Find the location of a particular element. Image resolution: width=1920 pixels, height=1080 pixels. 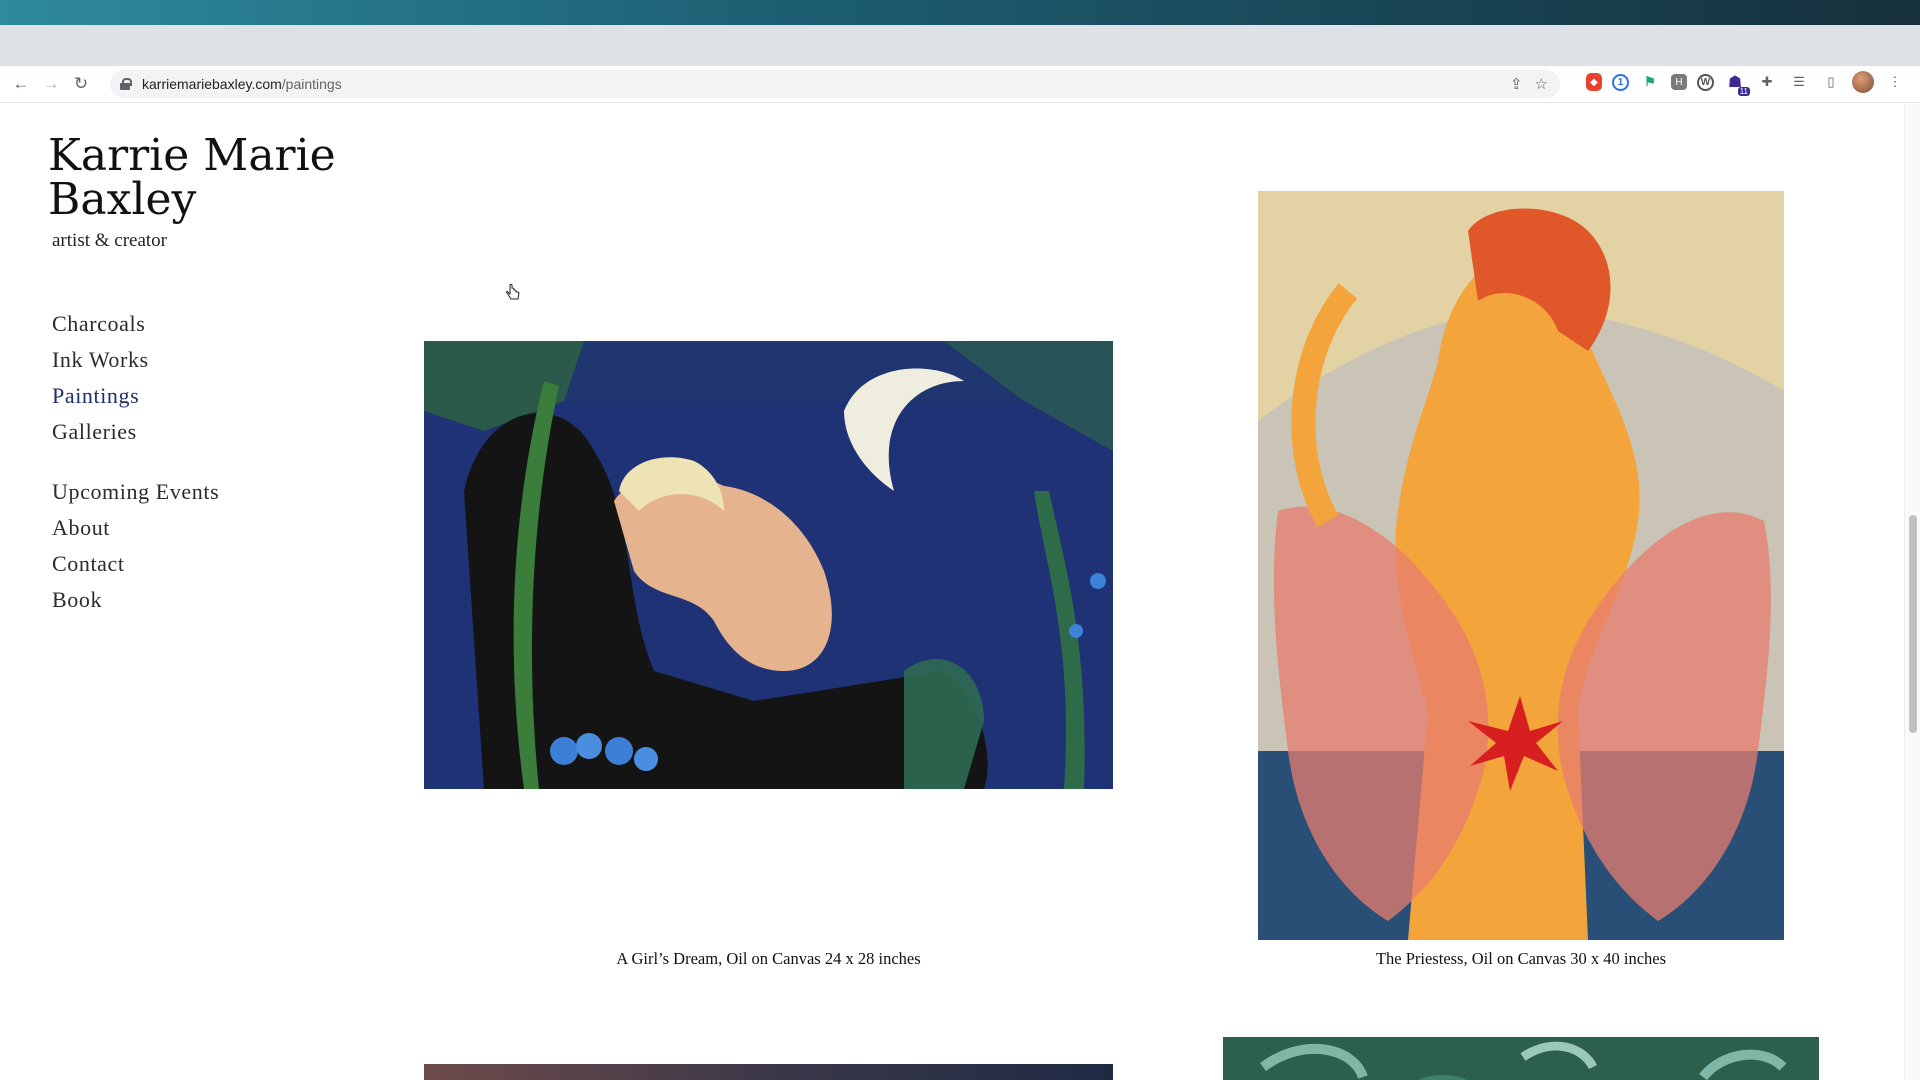

wordpress-icon: W is located at coordinates (1705, 82).